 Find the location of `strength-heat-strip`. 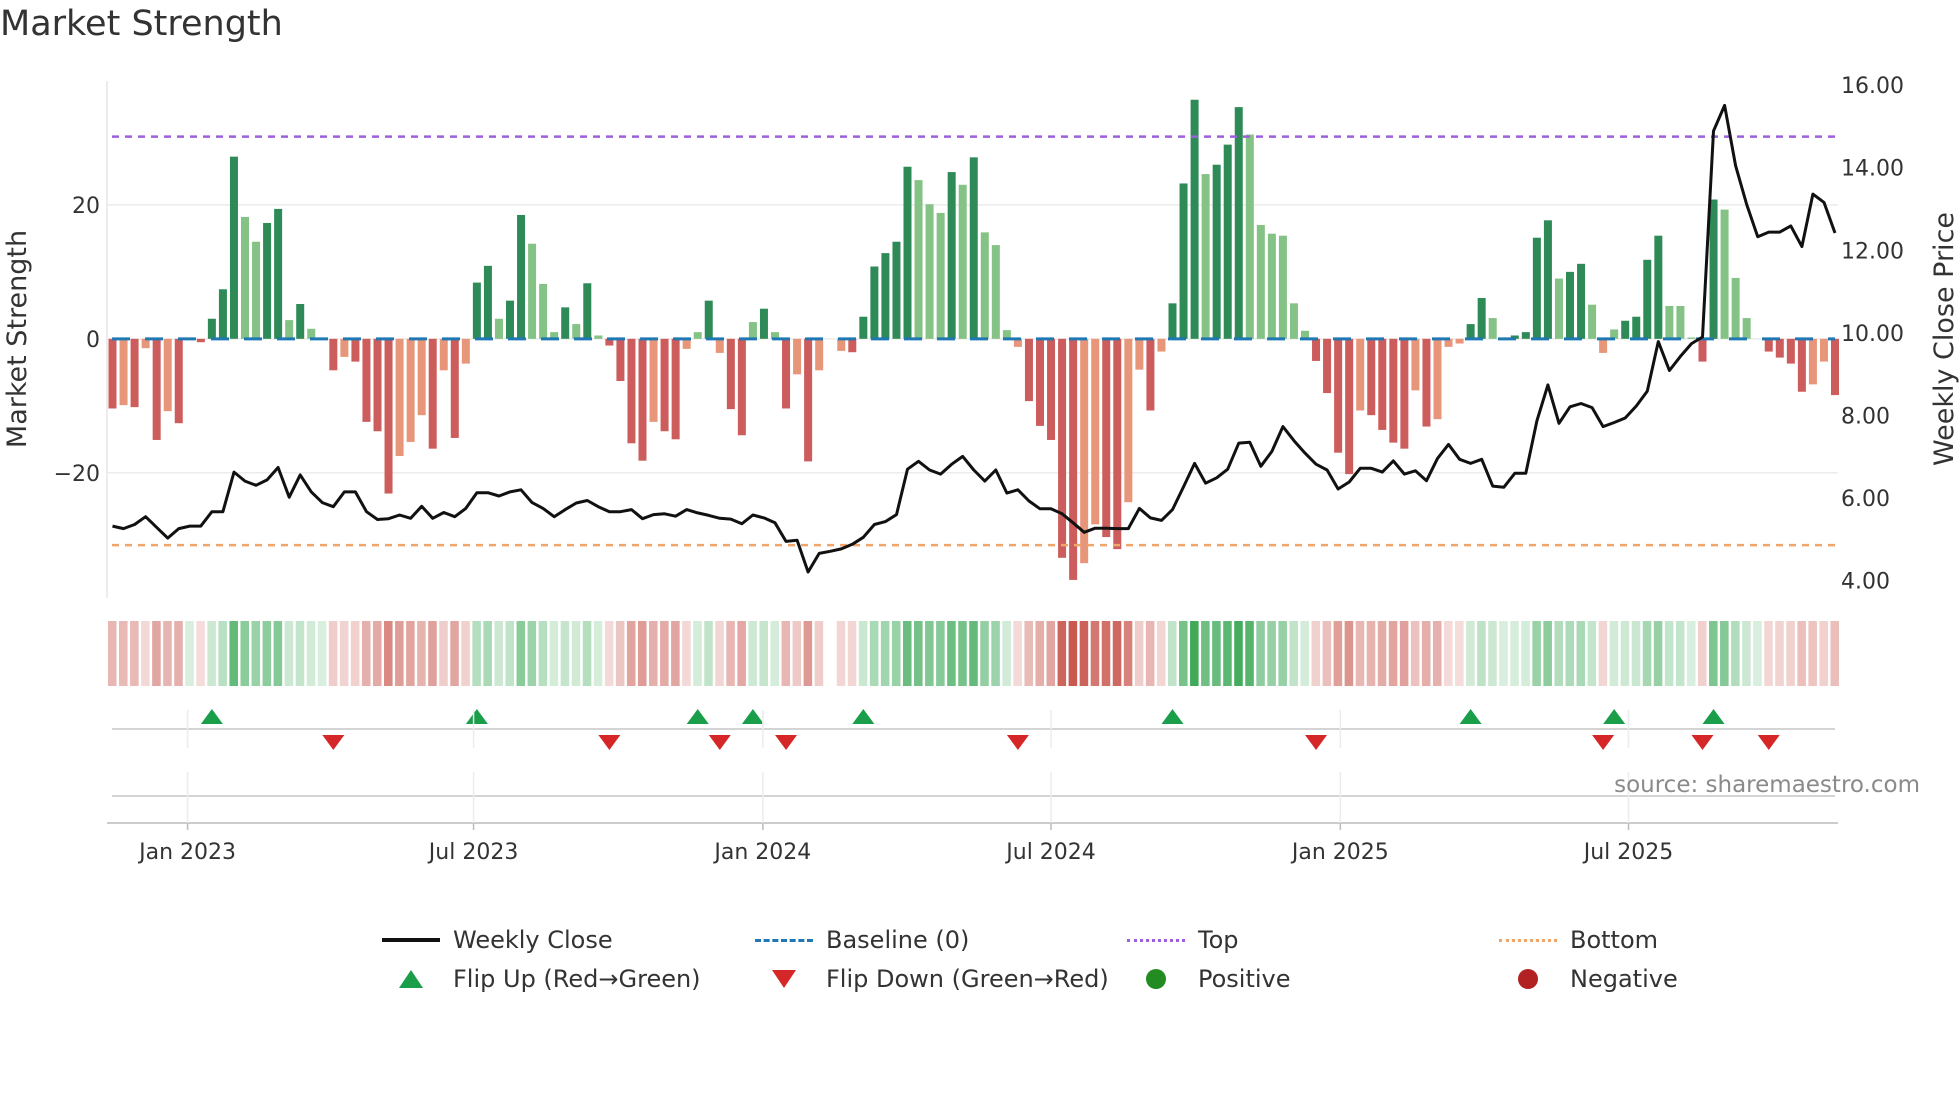

strength-heat-strip is located at coordinates (973, 653).